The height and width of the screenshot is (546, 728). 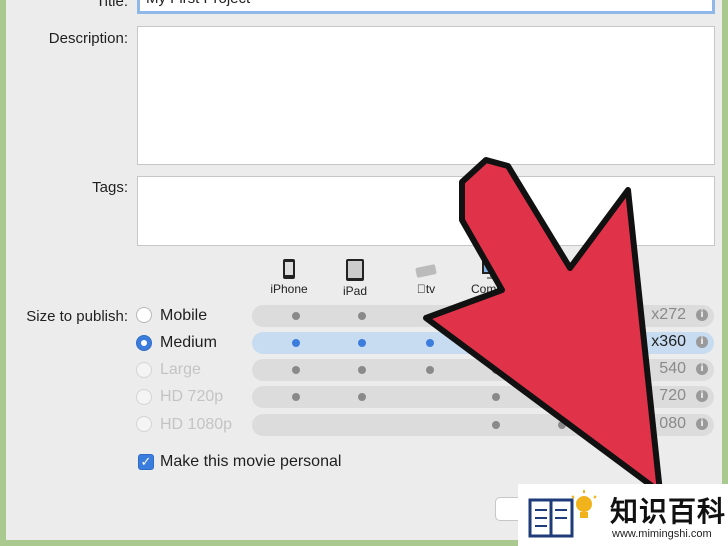 I want to click on watermark-text: 知识百科, so click(x=668, y=511).